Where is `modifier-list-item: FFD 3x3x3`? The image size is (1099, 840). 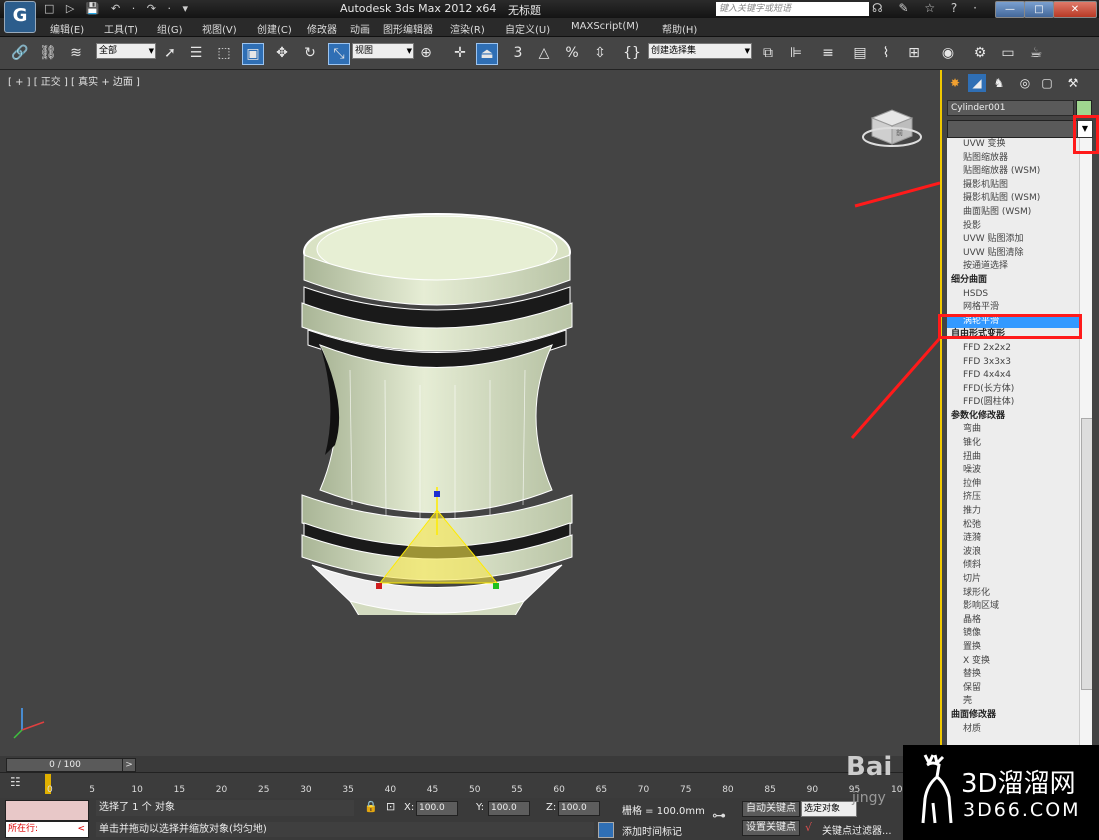
modifier-list-item: FFD 3x3x3 is located at coordinates (1019, 363).